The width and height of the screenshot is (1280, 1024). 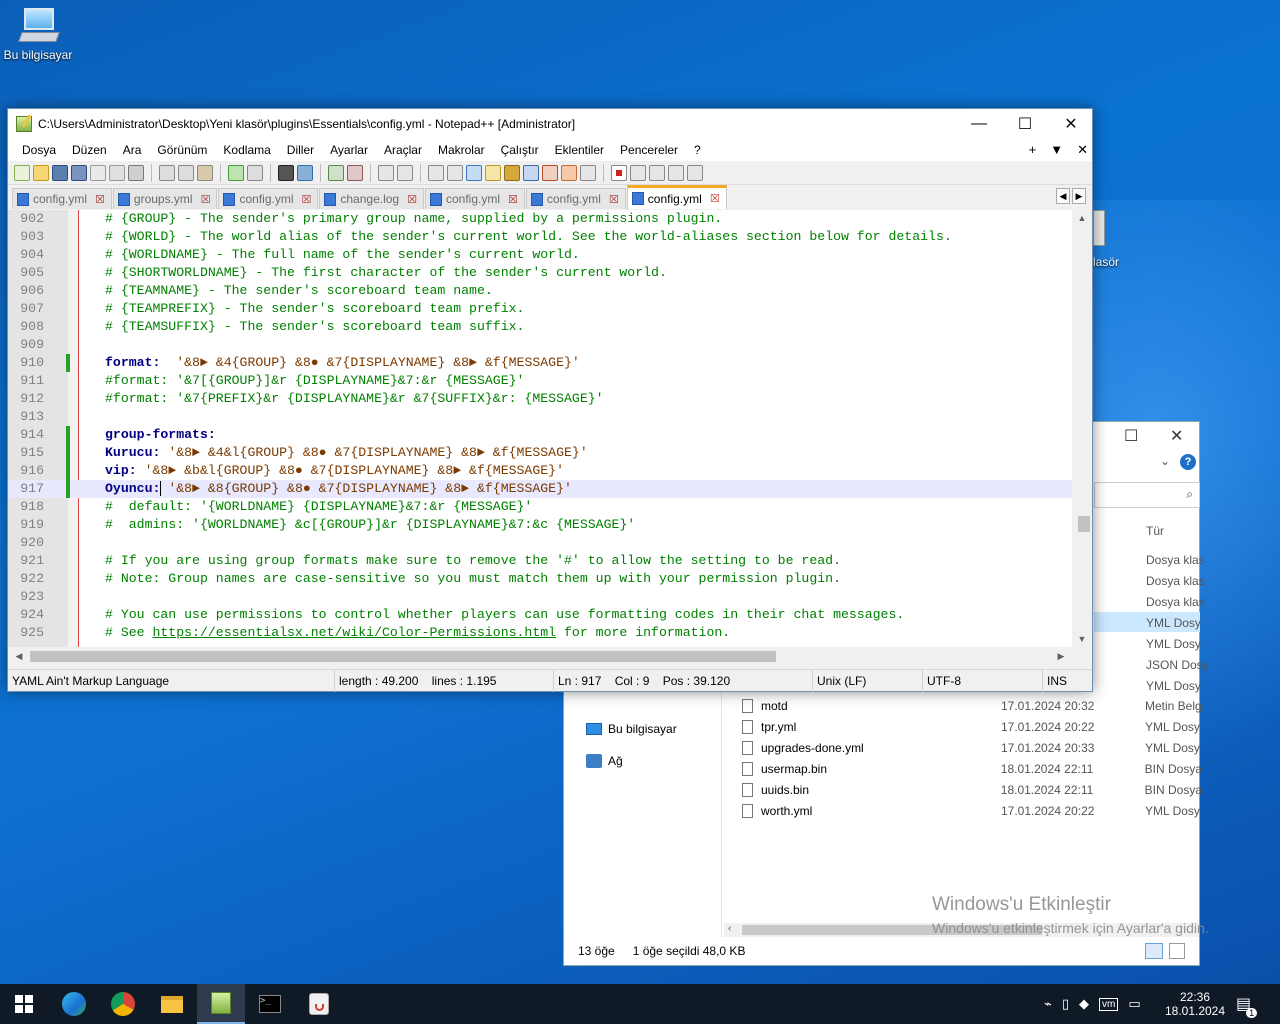 What do you see at coordinates (474, 172) in the screenshot?
I see `indent-guide-icon` at bounding box center [474, 172].